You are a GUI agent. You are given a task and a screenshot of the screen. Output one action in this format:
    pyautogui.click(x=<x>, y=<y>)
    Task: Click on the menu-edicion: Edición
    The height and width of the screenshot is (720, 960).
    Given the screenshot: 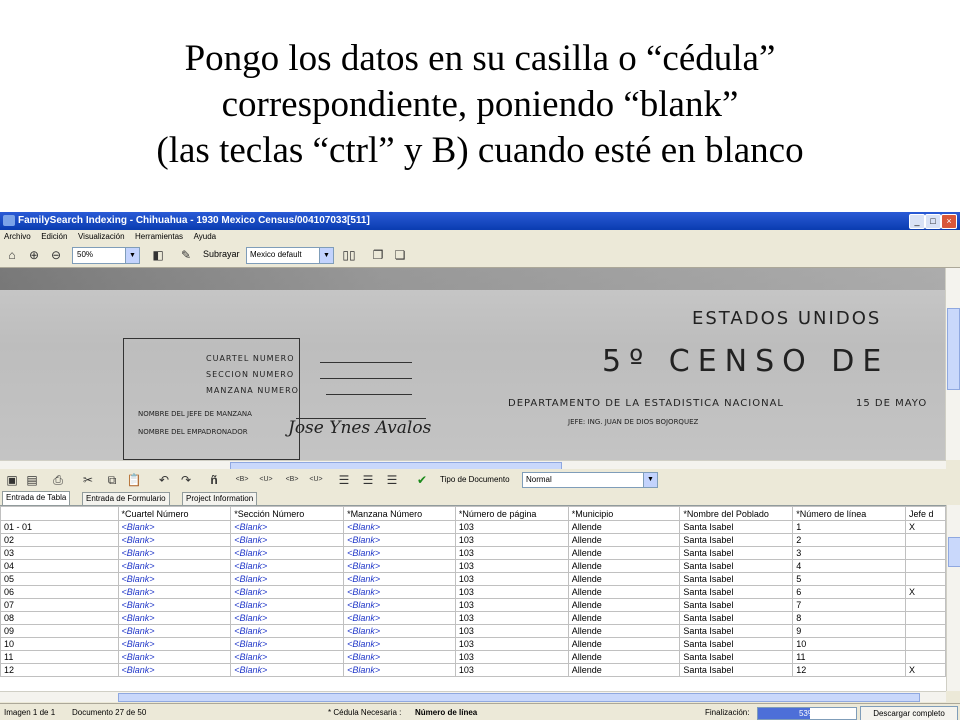 What is the action you would take?
    pyautogui.click(x=54, y=236)
    